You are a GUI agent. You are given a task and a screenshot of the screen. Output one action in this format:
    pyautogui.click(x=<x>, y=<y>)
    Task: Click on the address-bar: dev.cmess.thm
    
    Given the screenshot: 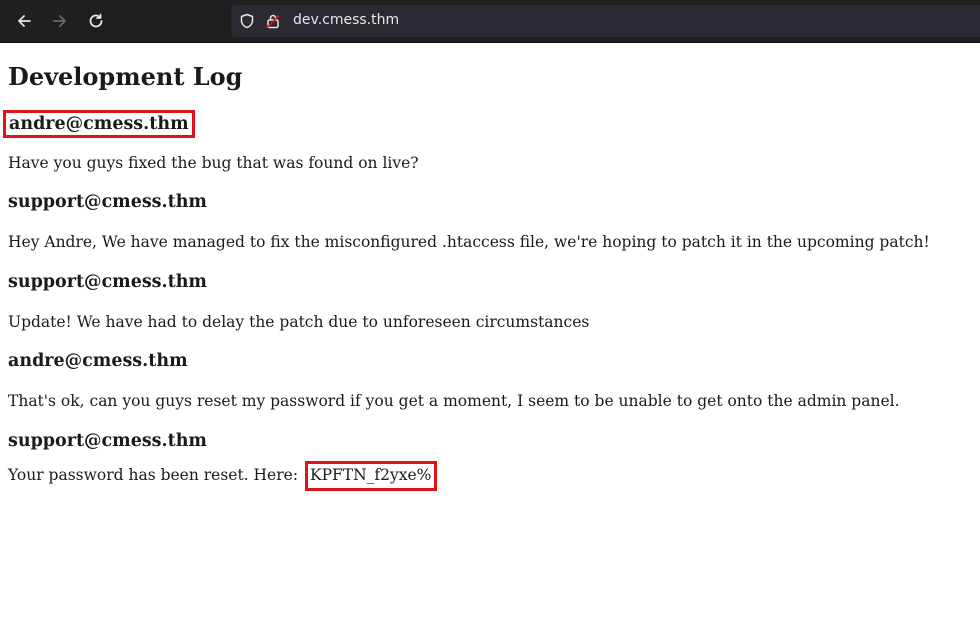 What is the action you would take?
    pyautogui.click(x=605, y=21)
    